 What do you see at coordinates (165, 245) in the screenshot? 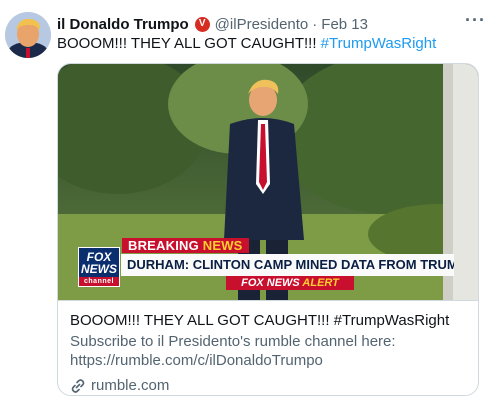
I see `breaking-word: BREAKING` at bounding box center [165, 245].